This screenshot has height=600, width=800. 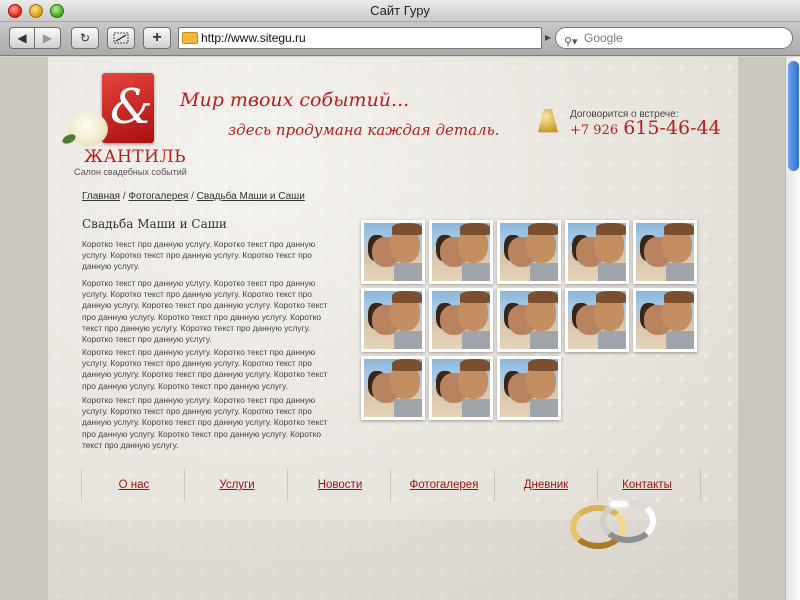 I want to click on window-title: Сайт Гуру, so click(x=400, y=10).